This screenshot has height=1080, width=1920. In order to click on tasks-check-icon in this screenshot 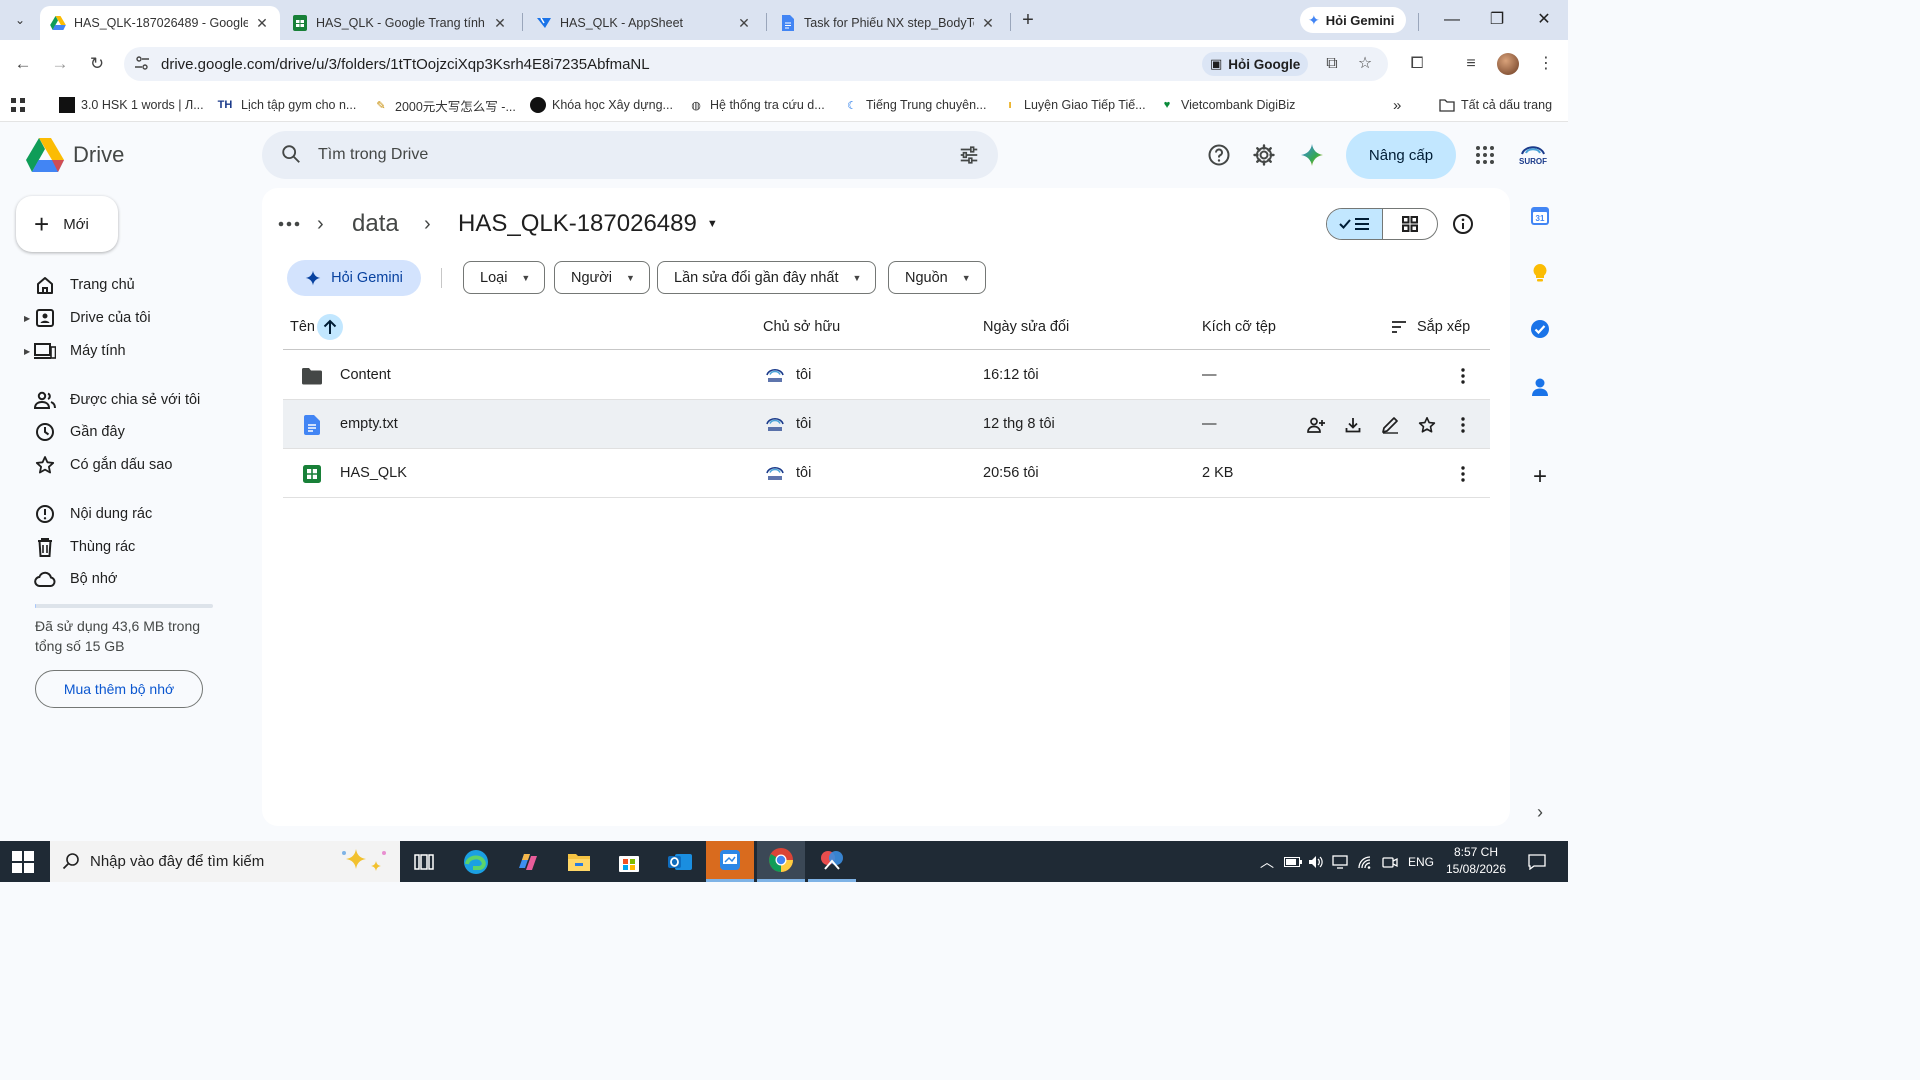, I will do `click(1540, 329)`.